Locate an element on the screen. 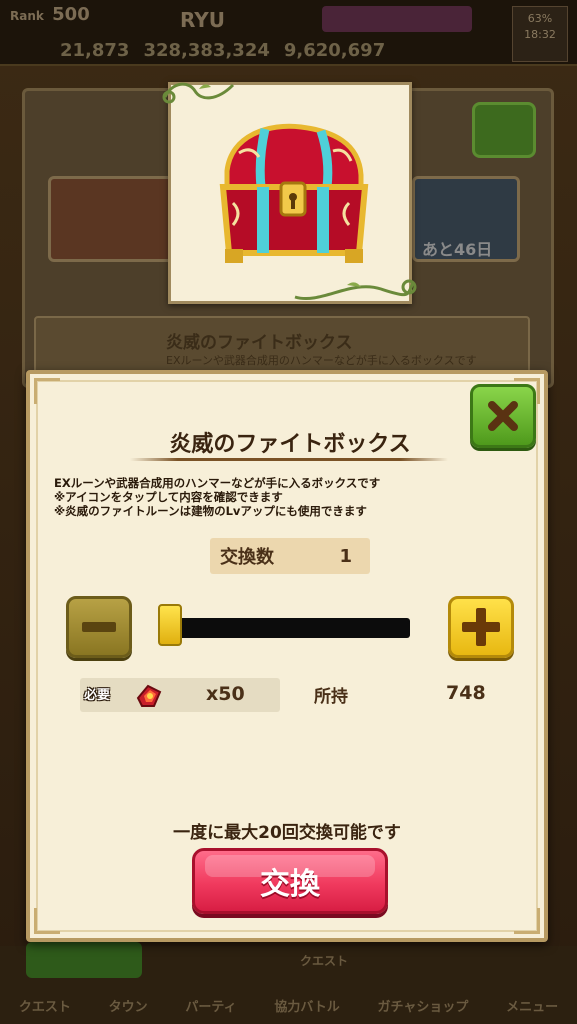 The height and width of the screenshot is (1024, 577). plus-icon is located at coordinates (481, 627).